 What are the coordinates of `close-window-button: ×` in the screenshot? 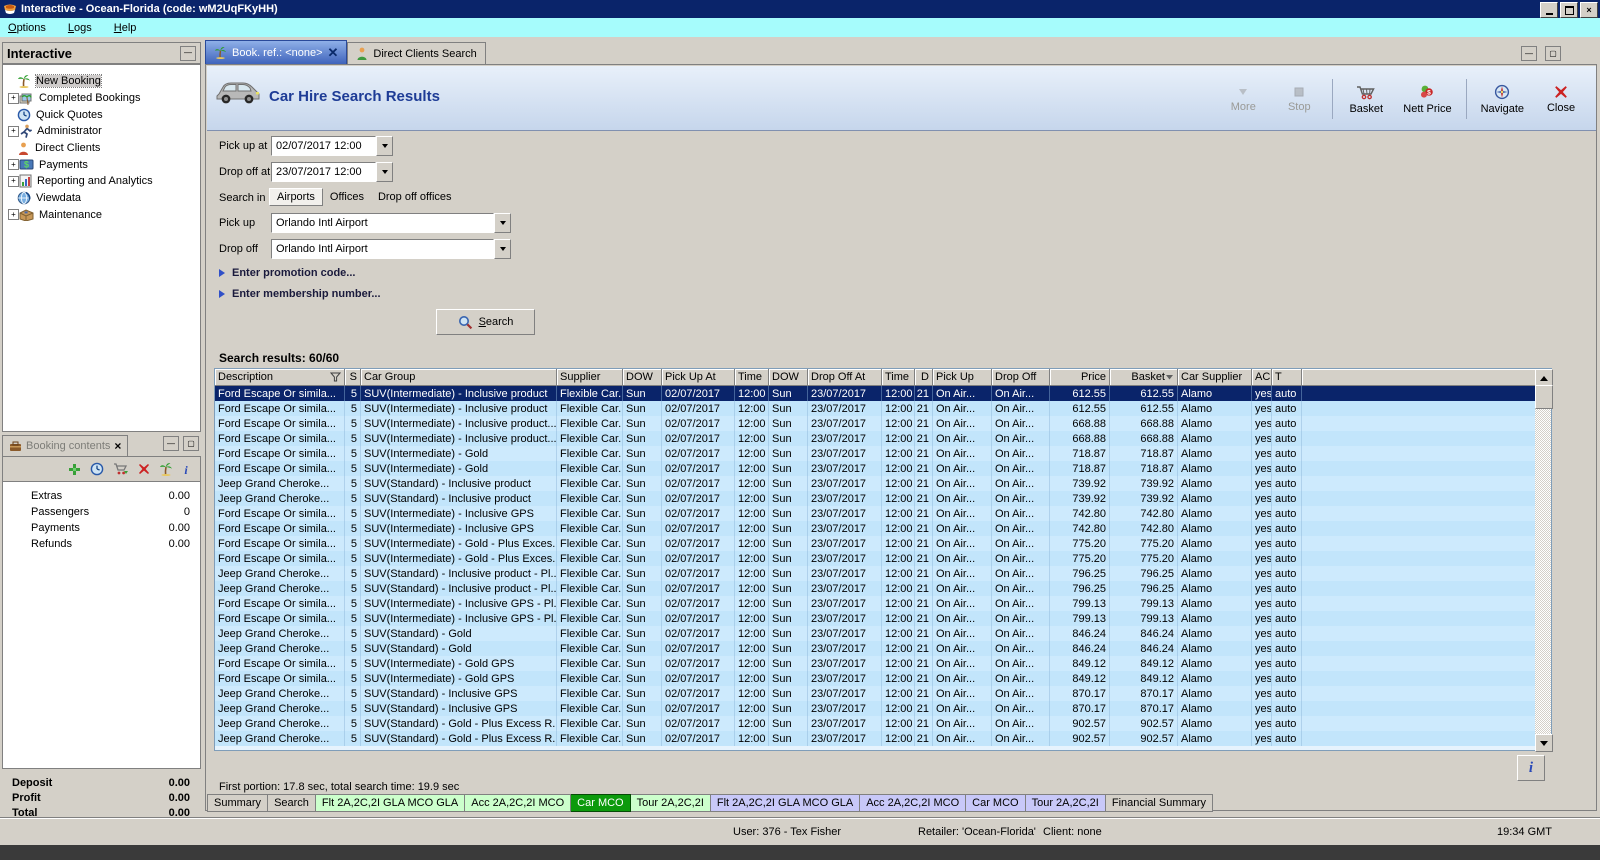 It's located at (1589, 10).